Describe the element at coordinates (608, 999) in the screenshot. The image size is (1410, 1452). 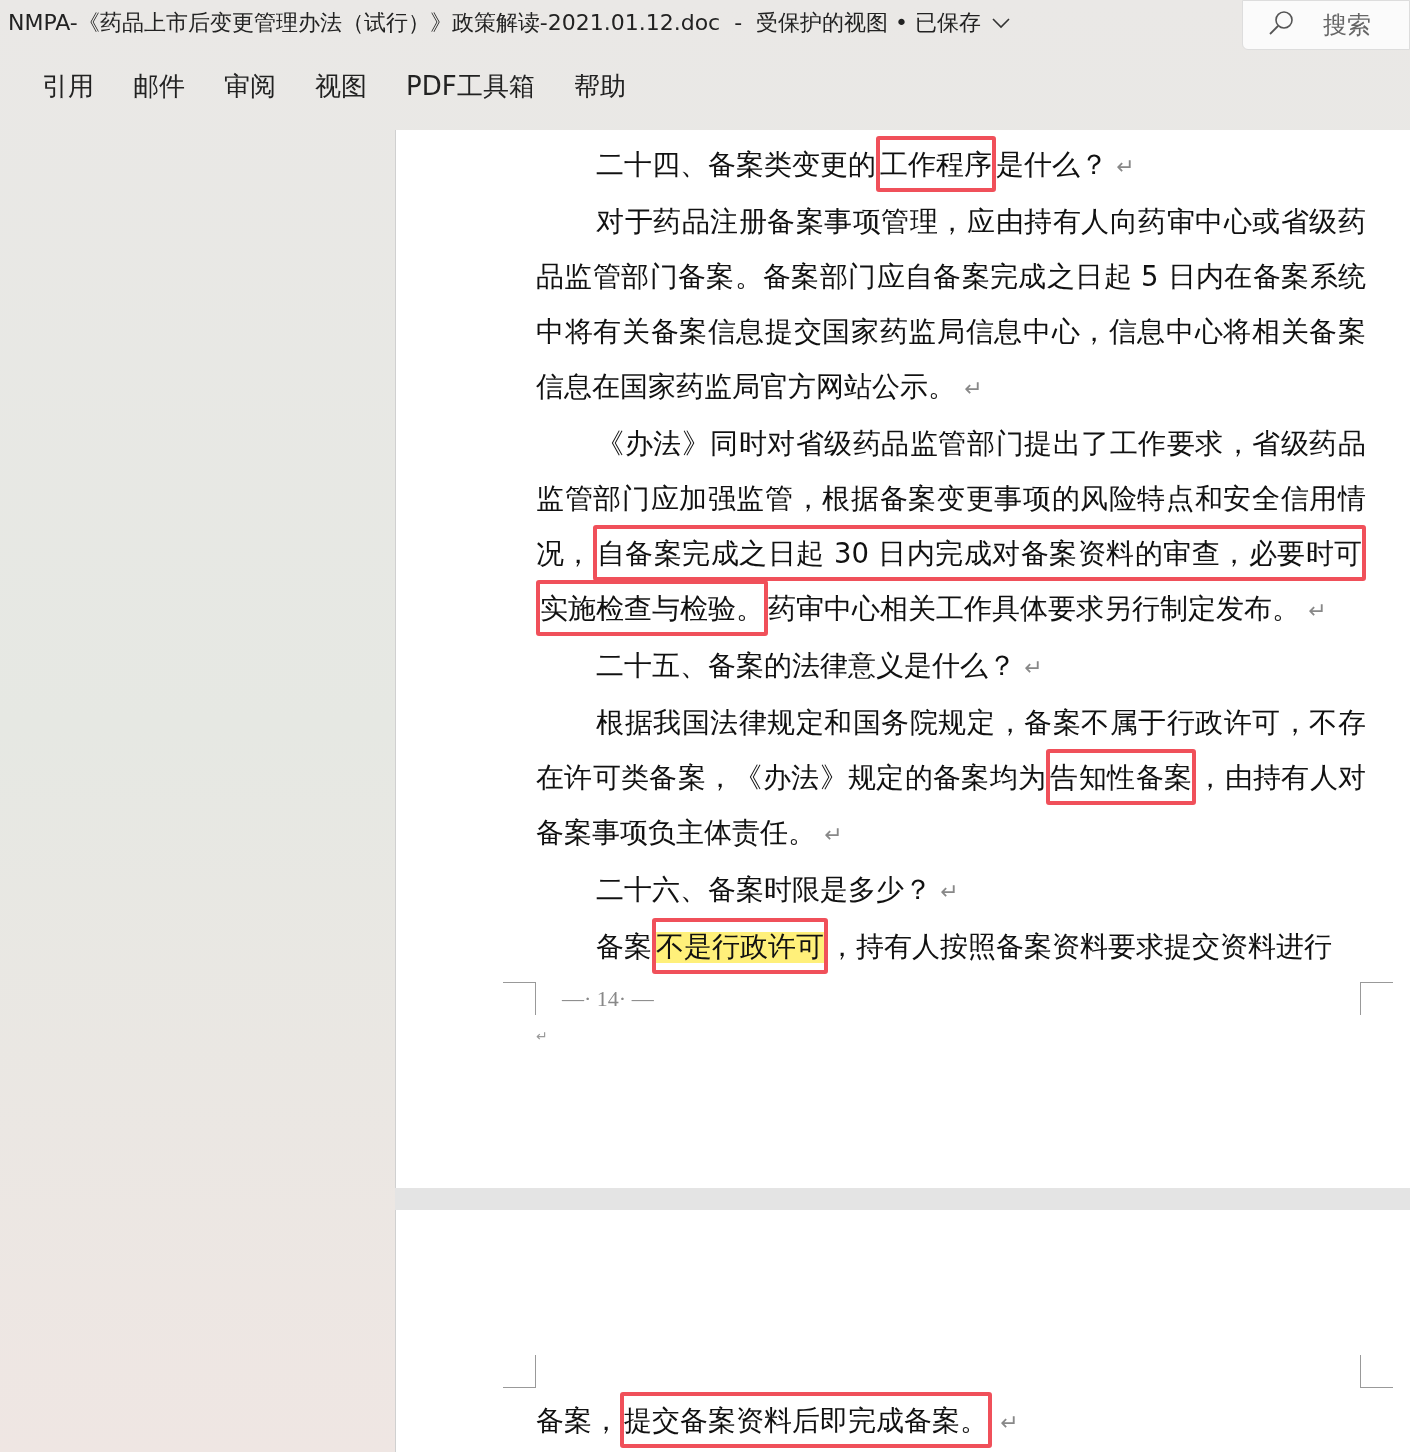
I see `page-number: —· 14· —` at that location.